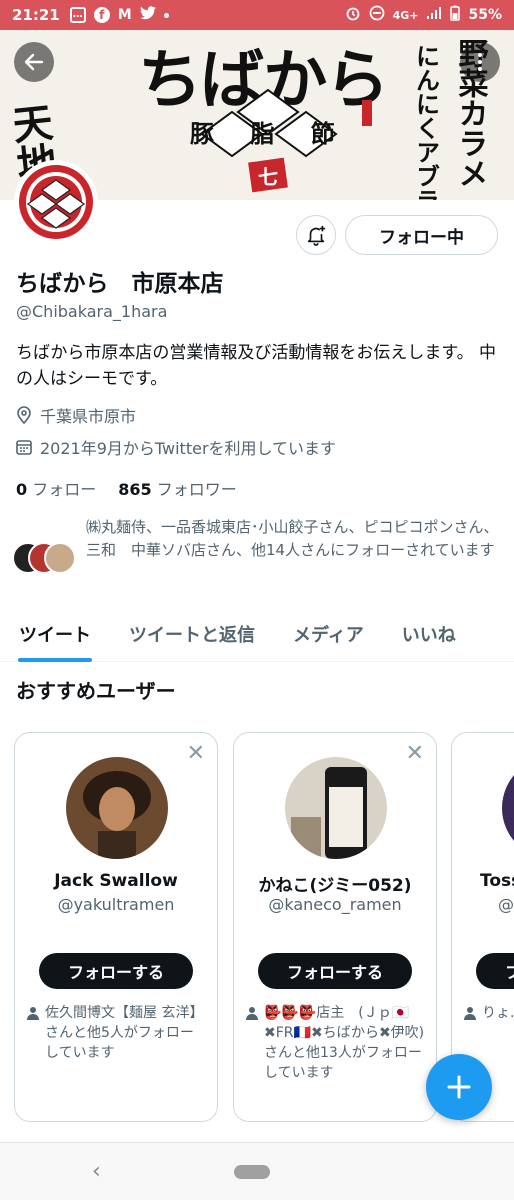  Describe the element at coordinates (268, 177) in the screenshot. I see `banner-badge-text: 七` at that location.